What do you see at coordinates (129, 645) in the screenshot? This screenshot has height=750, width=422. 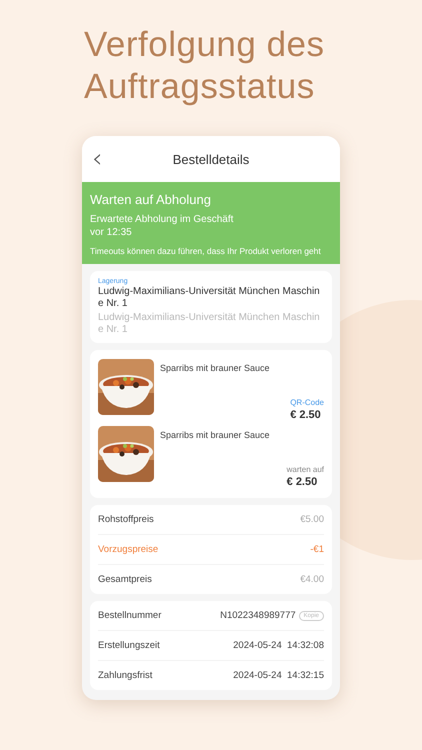 I see `info-label: Erstellungszeit` at bounding box center [129, 645].